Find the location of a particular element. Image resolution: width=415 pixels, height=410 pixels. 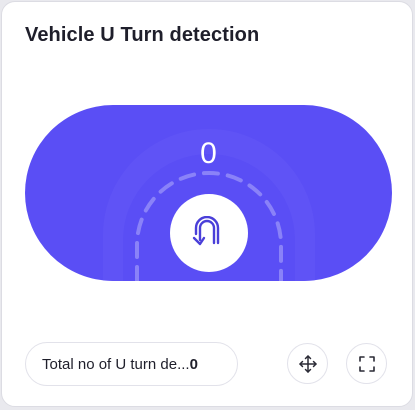

fullscreen-icon is located at coordinates (366, 363).